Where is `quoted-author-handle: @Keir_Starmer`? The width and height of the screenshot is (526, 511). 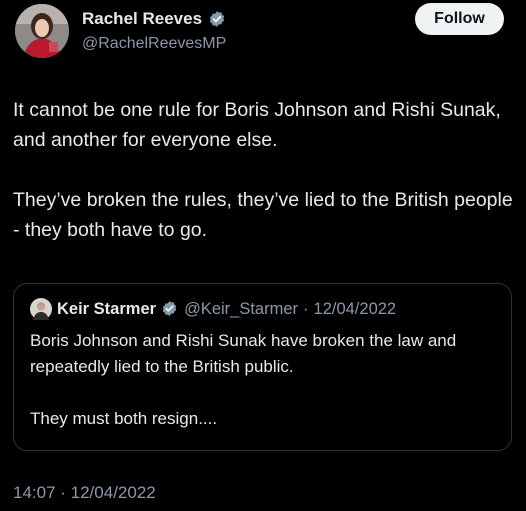
quoted-author-handle: @Keir_Starmer is located at coordinates (241, 308).